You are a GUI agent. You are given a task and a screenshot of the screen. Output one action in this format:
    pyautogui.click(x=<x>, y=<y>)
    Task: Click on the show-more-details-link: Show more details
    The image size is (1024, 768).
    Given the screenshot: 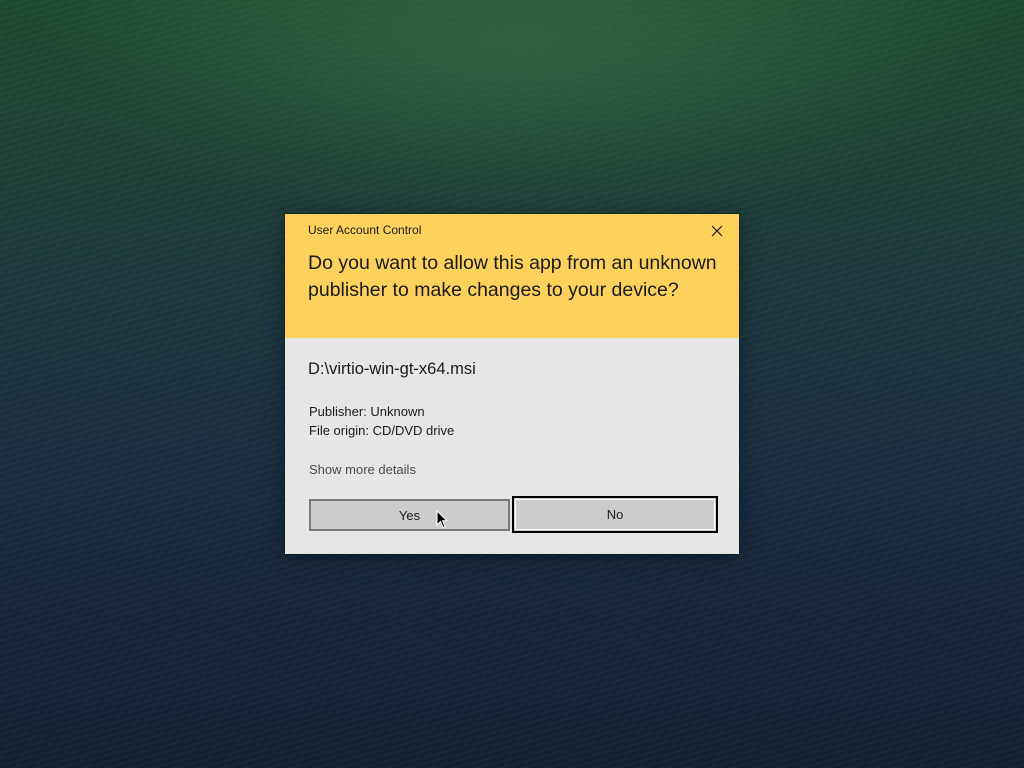 What is the action you would take?
    pyautogui.click(x=362, y=469)
    